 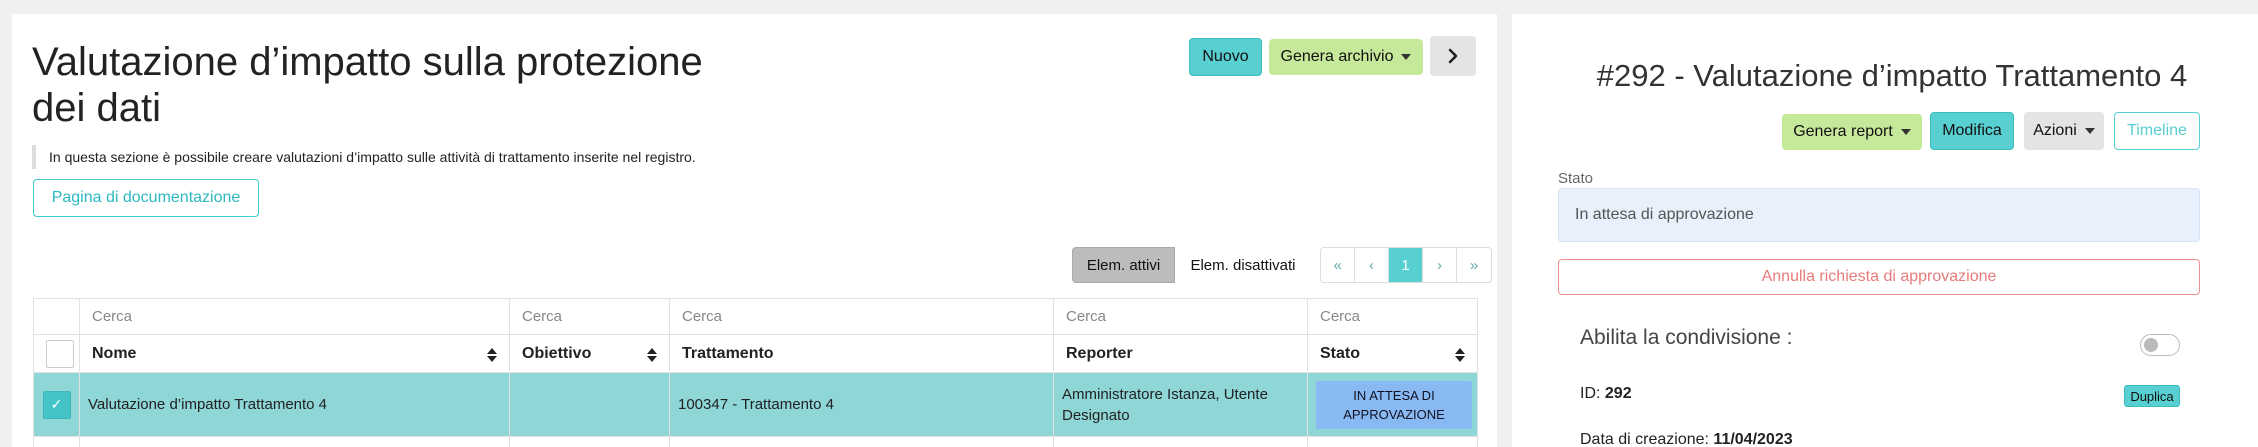 What do you see at coordinates (2160, 345) in the screenshot?
I see `share-toggle` at bounding box center [2160, 345].